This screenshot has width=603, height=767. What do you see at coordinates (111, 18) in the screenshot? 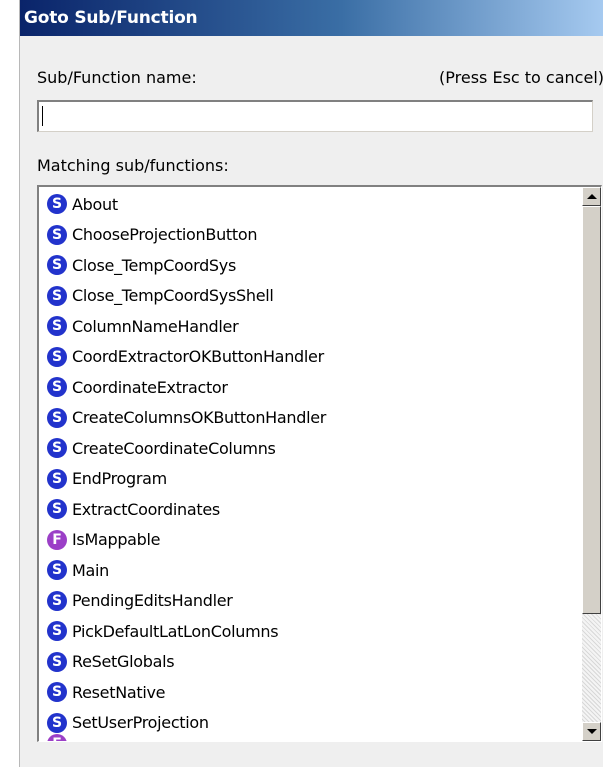
I see `dialog-title: Goto Sub/Function` at bounding box center [111, 18].